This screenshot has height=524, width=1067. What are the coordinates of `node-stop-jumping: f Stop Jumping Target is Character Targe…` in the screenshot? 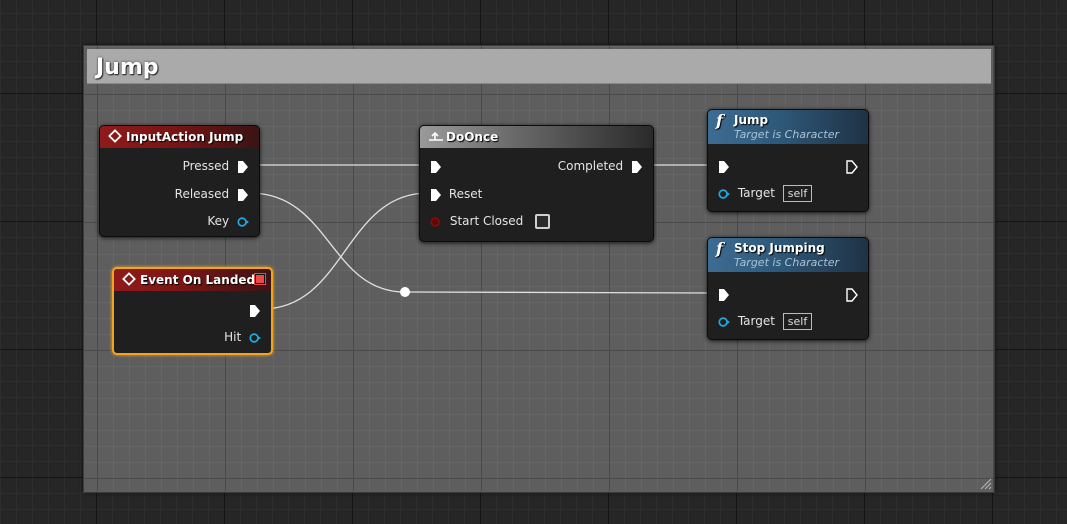 It's located at (788, 288).